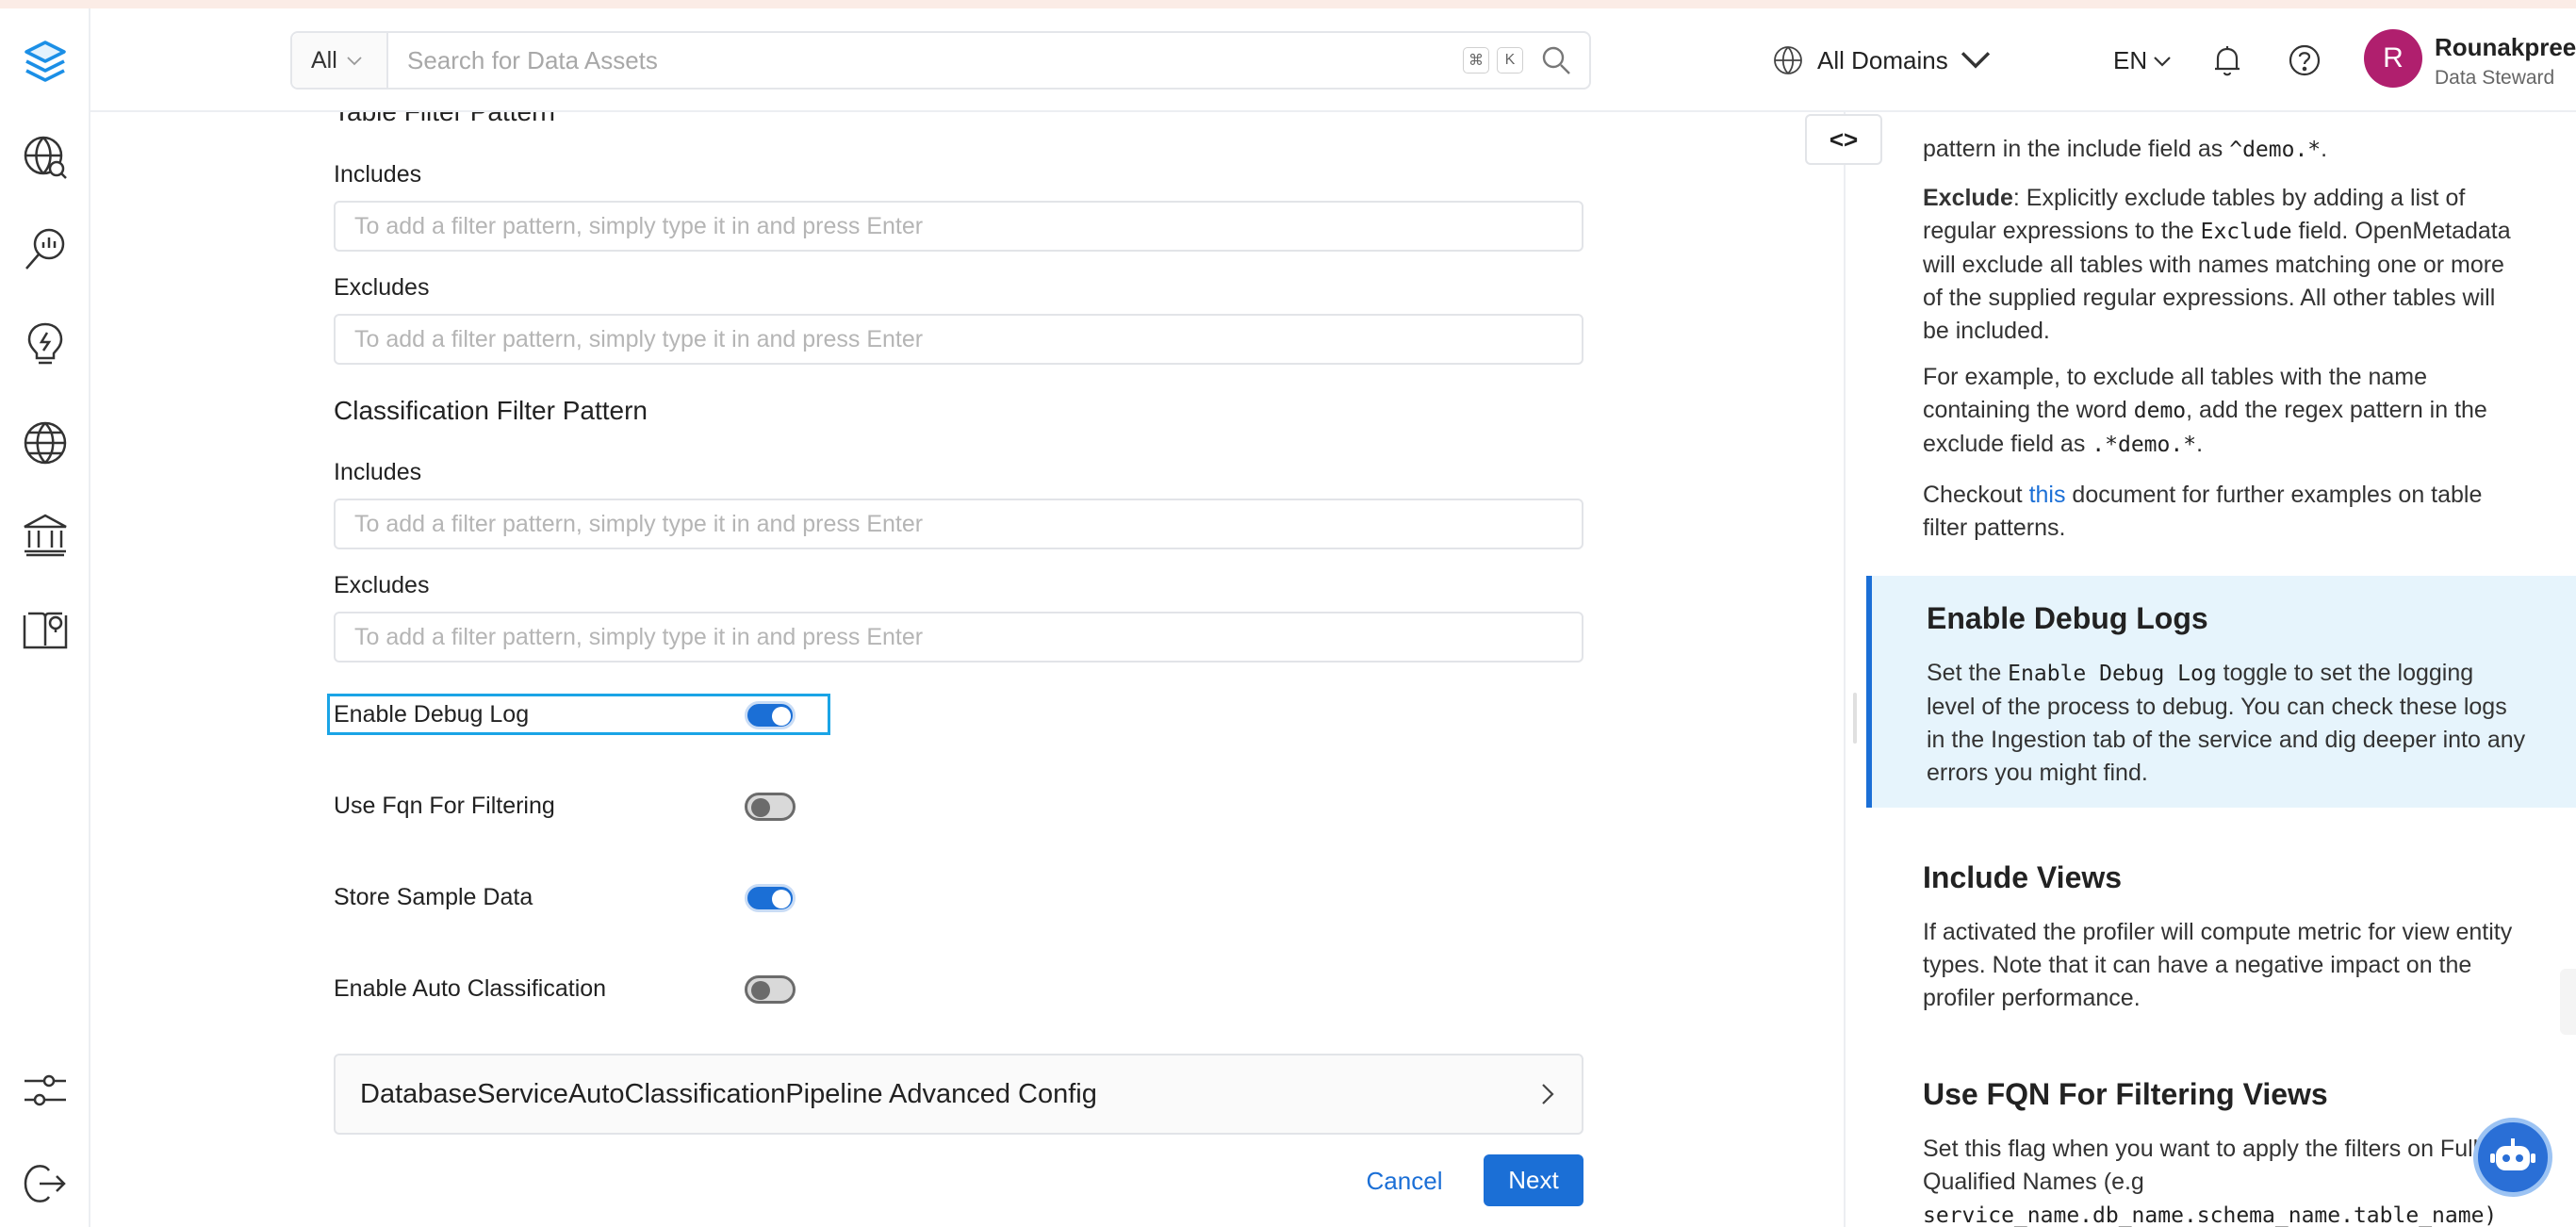 Image resolution: width=2576 pixels, height=1227 pixels. I want to click on toggle-row-enable-auto-classification: Enable Auto Classification, so click(583, 988).